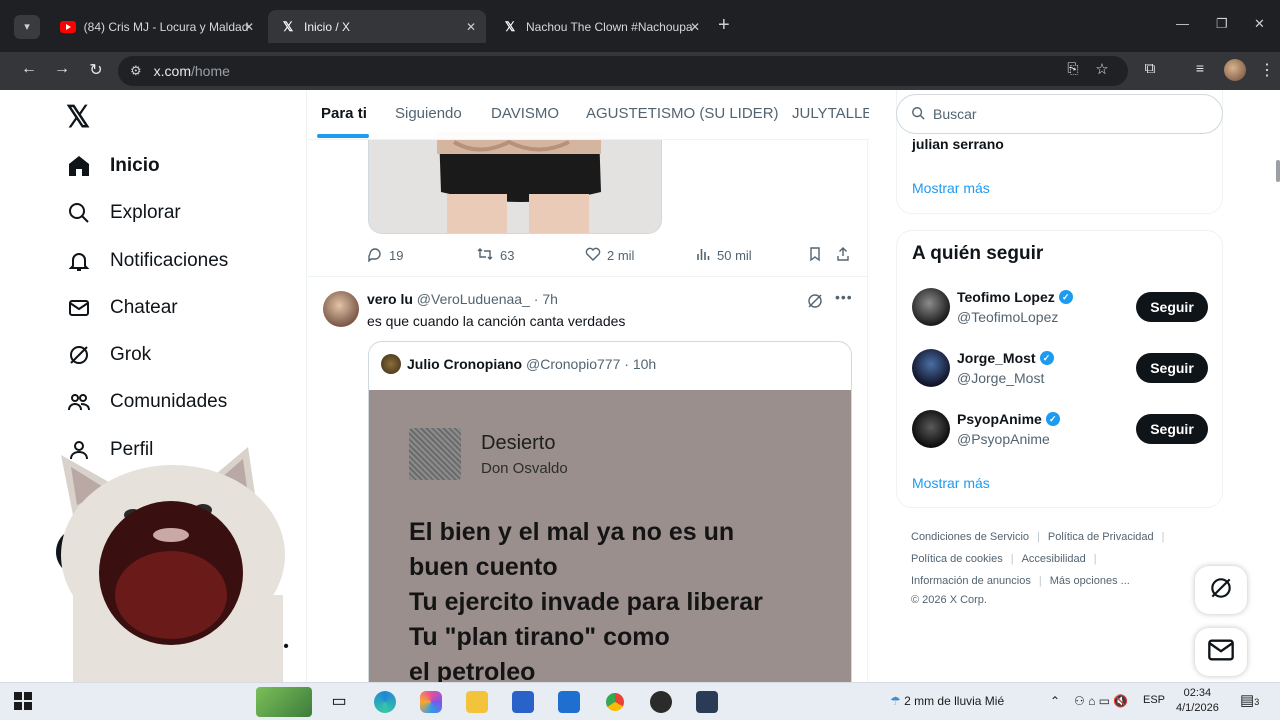 The height and width of the screenshot is (720, 1280). I want to click on new-tab-icon: +, so click(724, 25).